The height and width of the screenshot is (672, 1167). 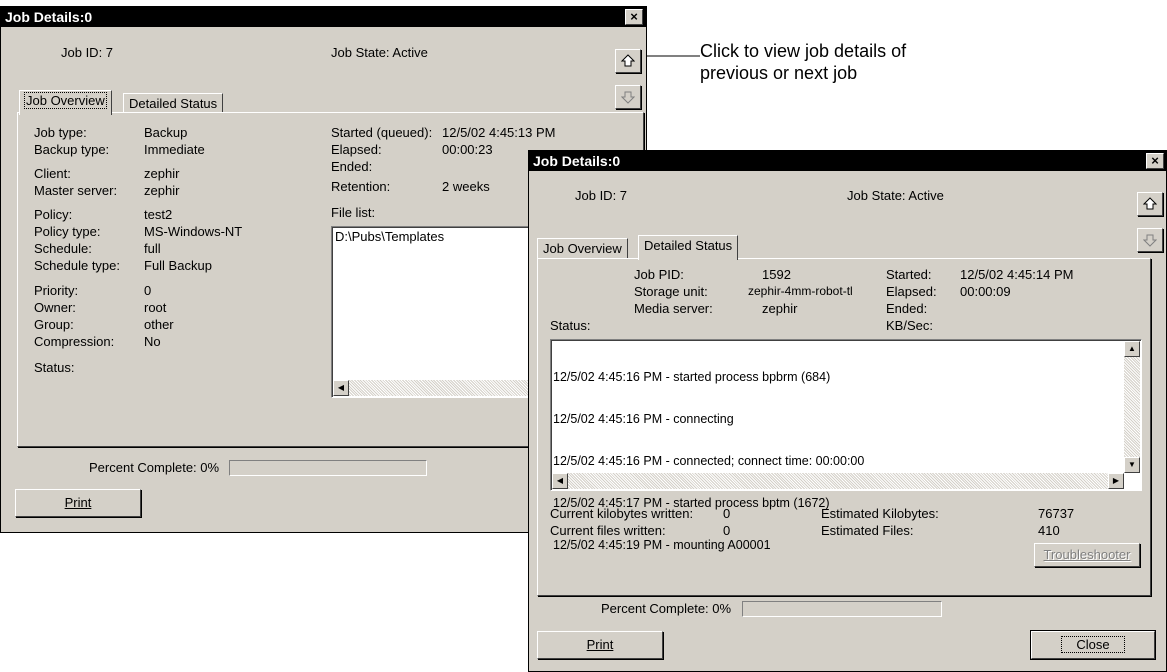 I want to click on troubleshooter-label: Troubleshooter, so click(x=1087, y=554).